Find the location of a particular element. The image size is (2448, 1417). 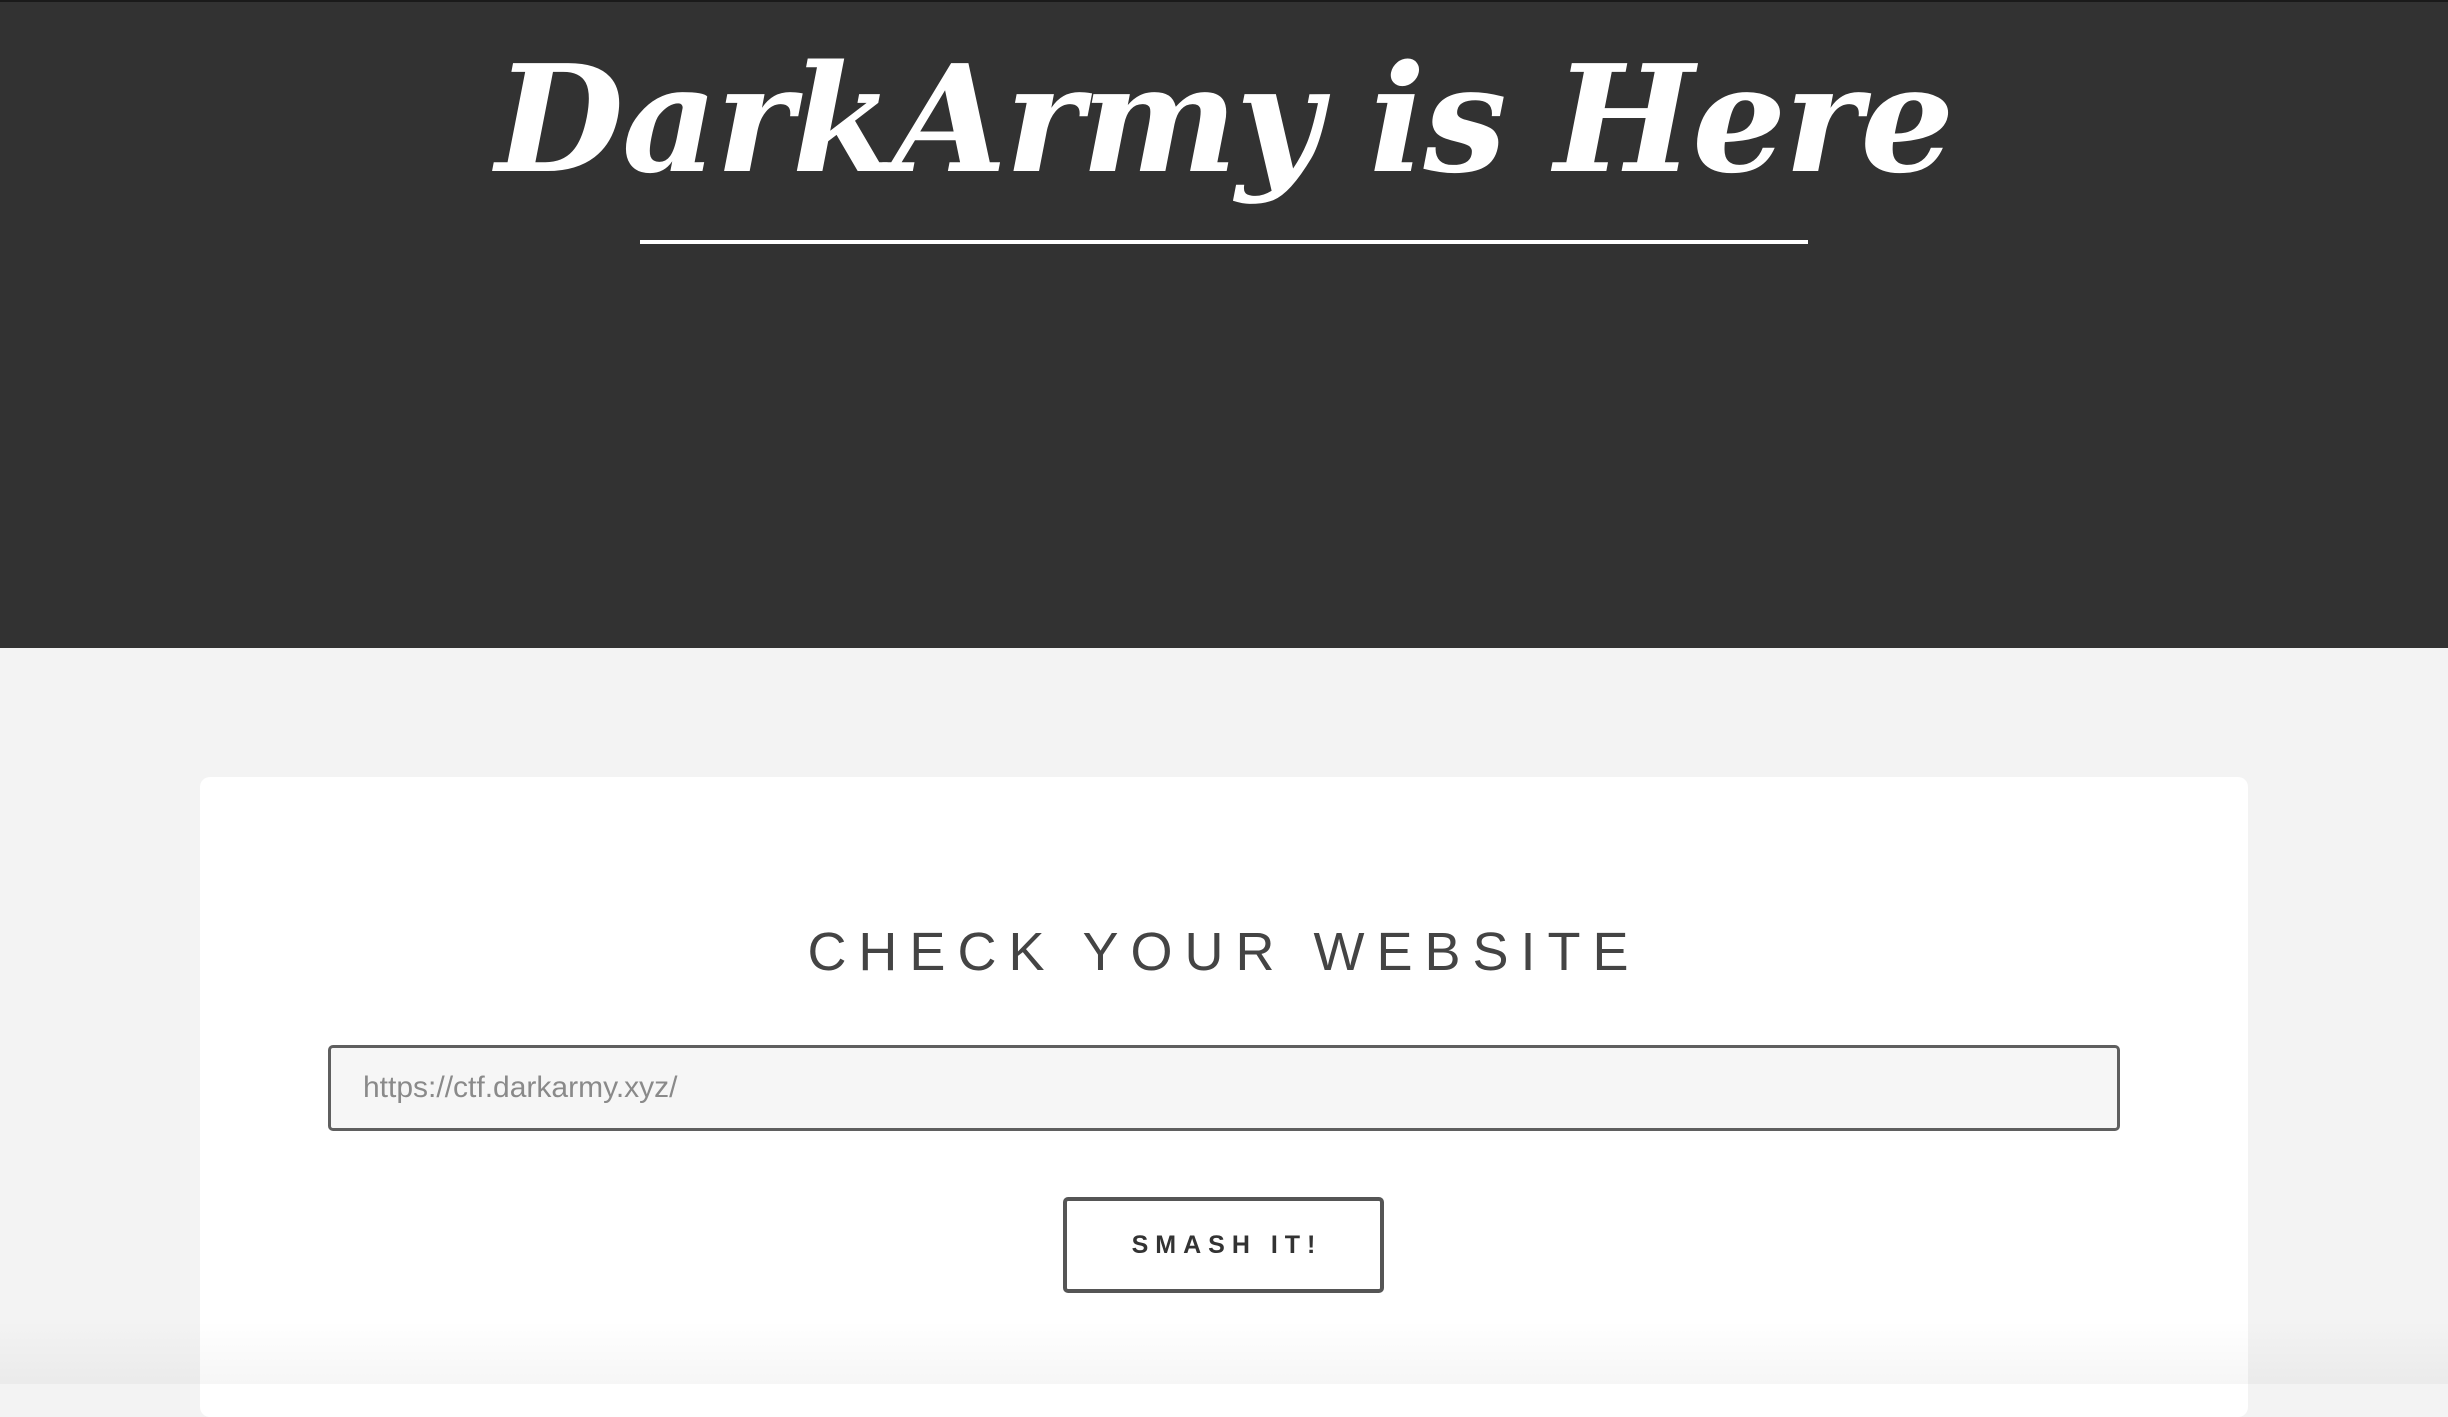

section-title: CHECK YOUR WEBSITE is located at coordinates (1224, 952).